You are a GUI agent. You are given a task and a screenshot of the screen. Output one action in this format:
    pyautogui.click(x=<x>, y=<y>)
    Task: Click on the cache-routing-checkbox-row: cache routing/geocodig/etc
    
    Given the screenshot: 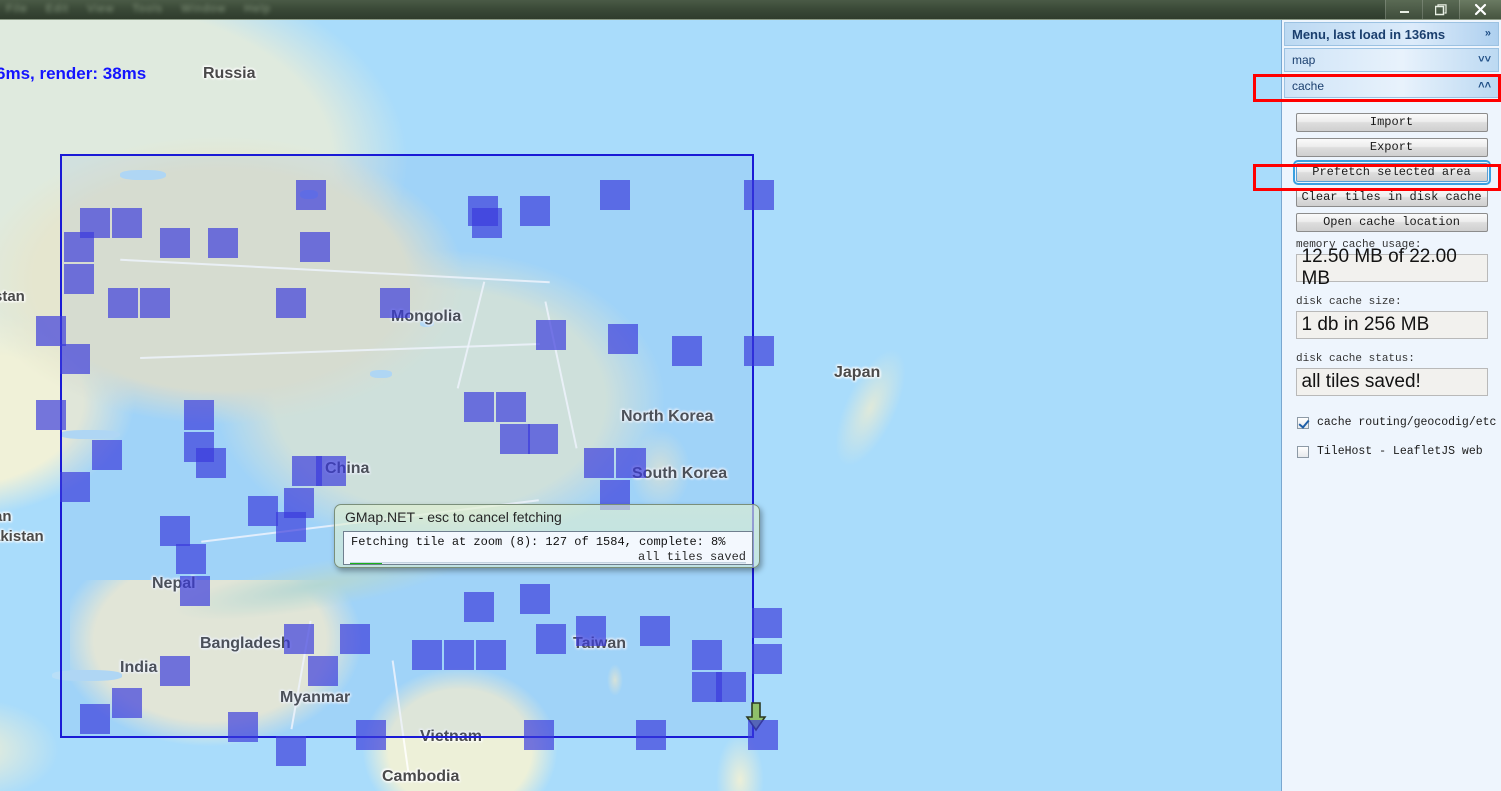 What is the action you would take?
    pyautogui.click(x=1399, y=422)
    